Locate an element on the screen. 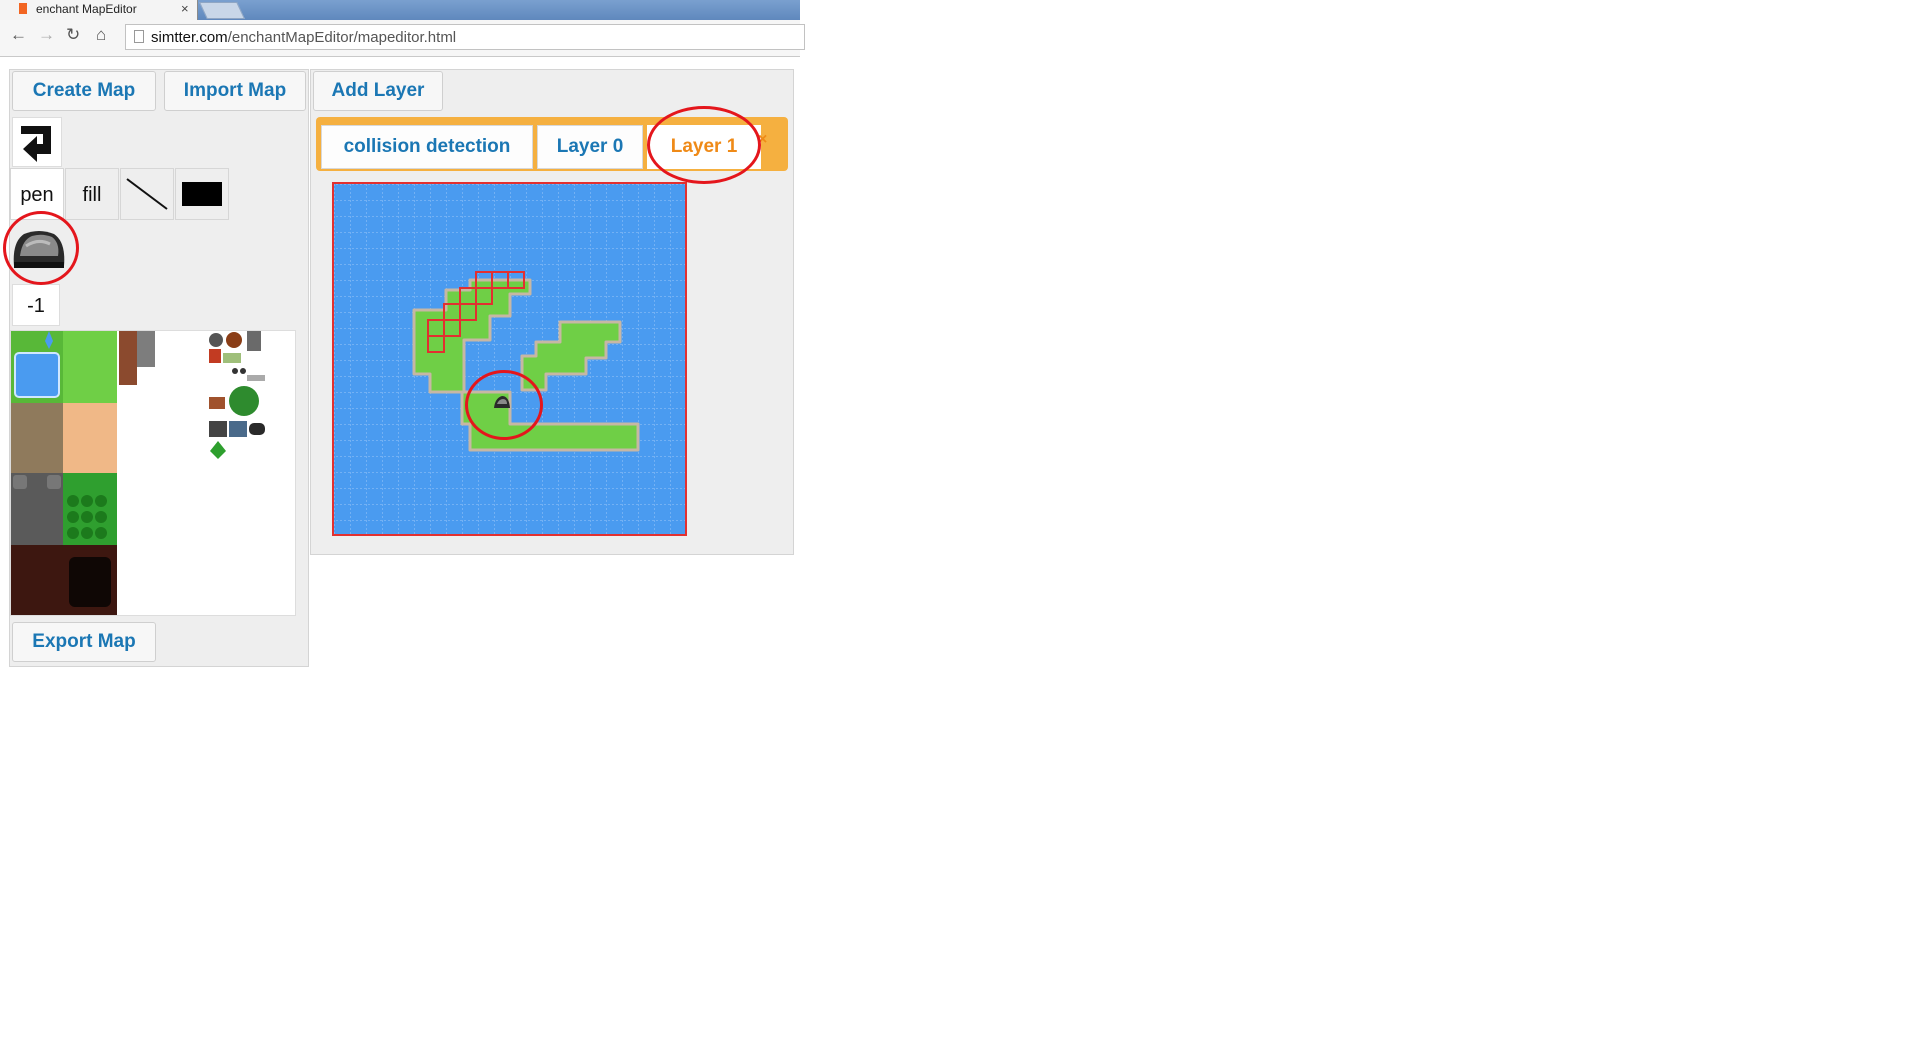 This screenshot has height=1040, width=1920. map-canvas is located at coordinates (509, 359).